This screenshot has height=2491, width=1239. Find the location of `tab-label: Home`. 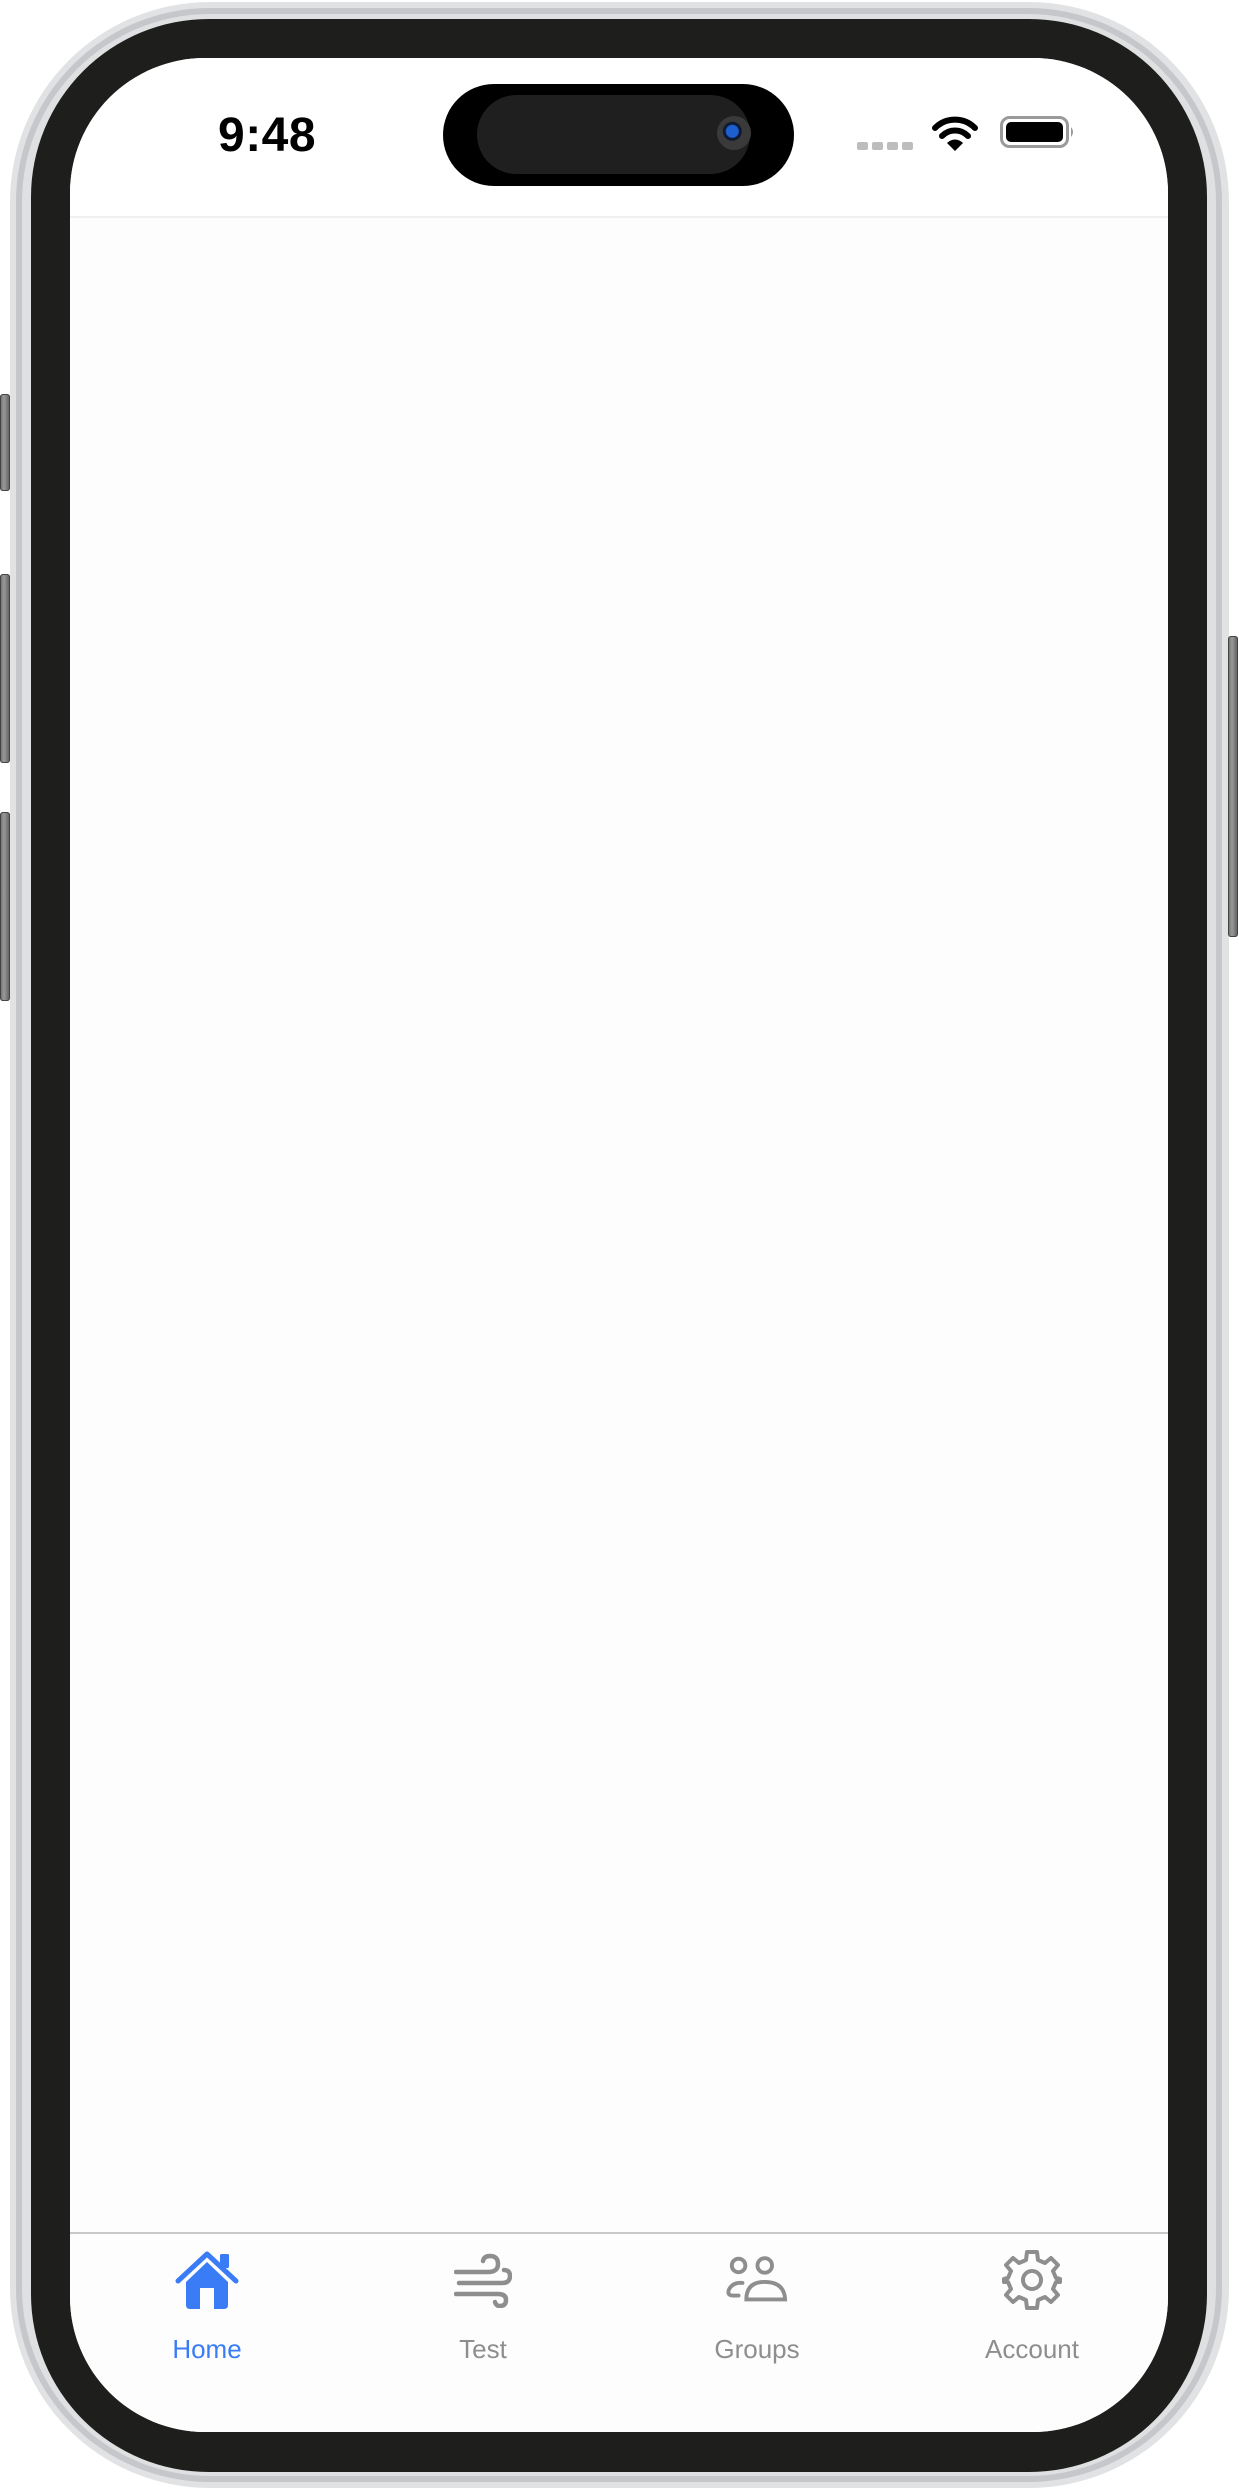

tab-label: Home is located at coordinates (207, 2349).